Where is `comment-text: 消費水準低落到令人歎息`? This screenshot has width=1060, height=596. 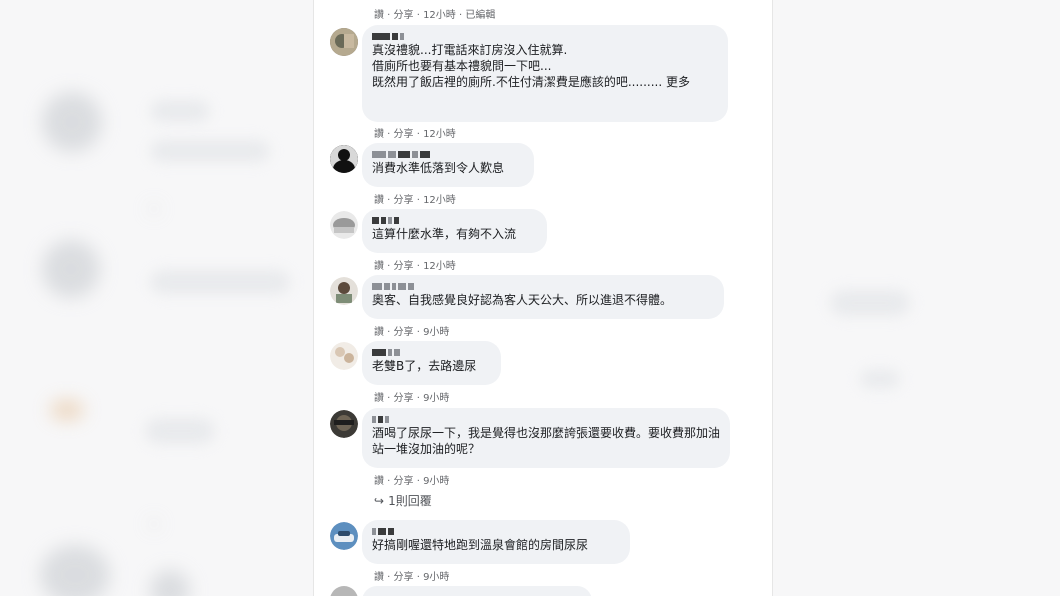 comment-text: 消費水準低落到令人歎息 is located at coordinates (438, 168).